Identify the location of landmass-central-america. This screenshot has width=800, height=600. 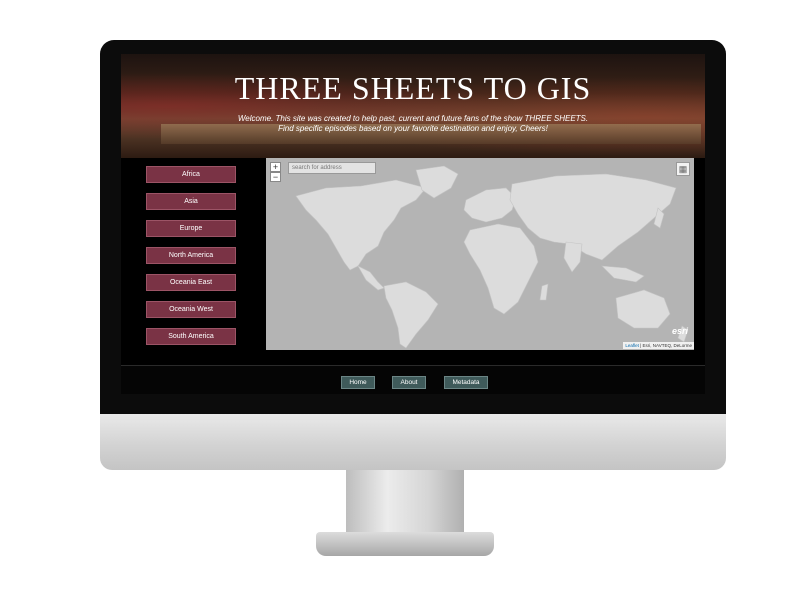
(371, 278).